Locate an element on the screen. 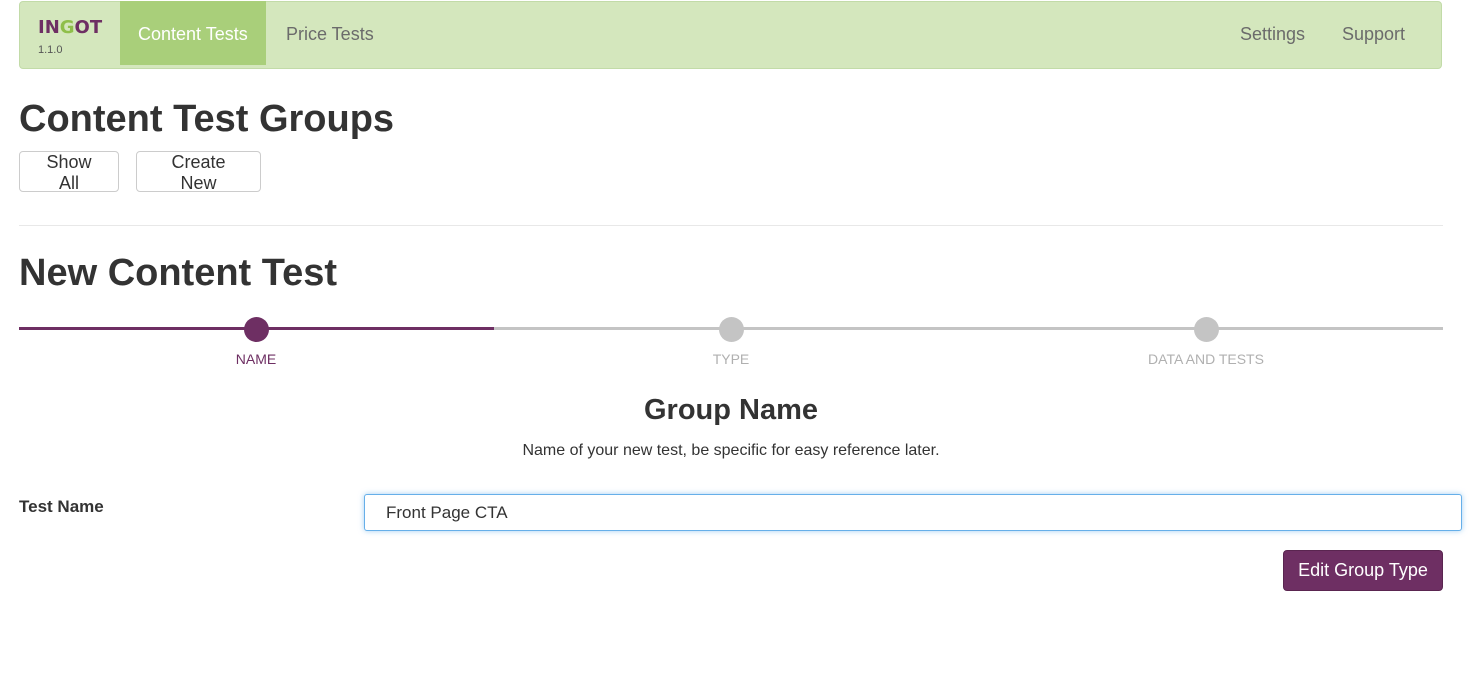  page-title: Content Test Groups is located at coordinates (207, 119).